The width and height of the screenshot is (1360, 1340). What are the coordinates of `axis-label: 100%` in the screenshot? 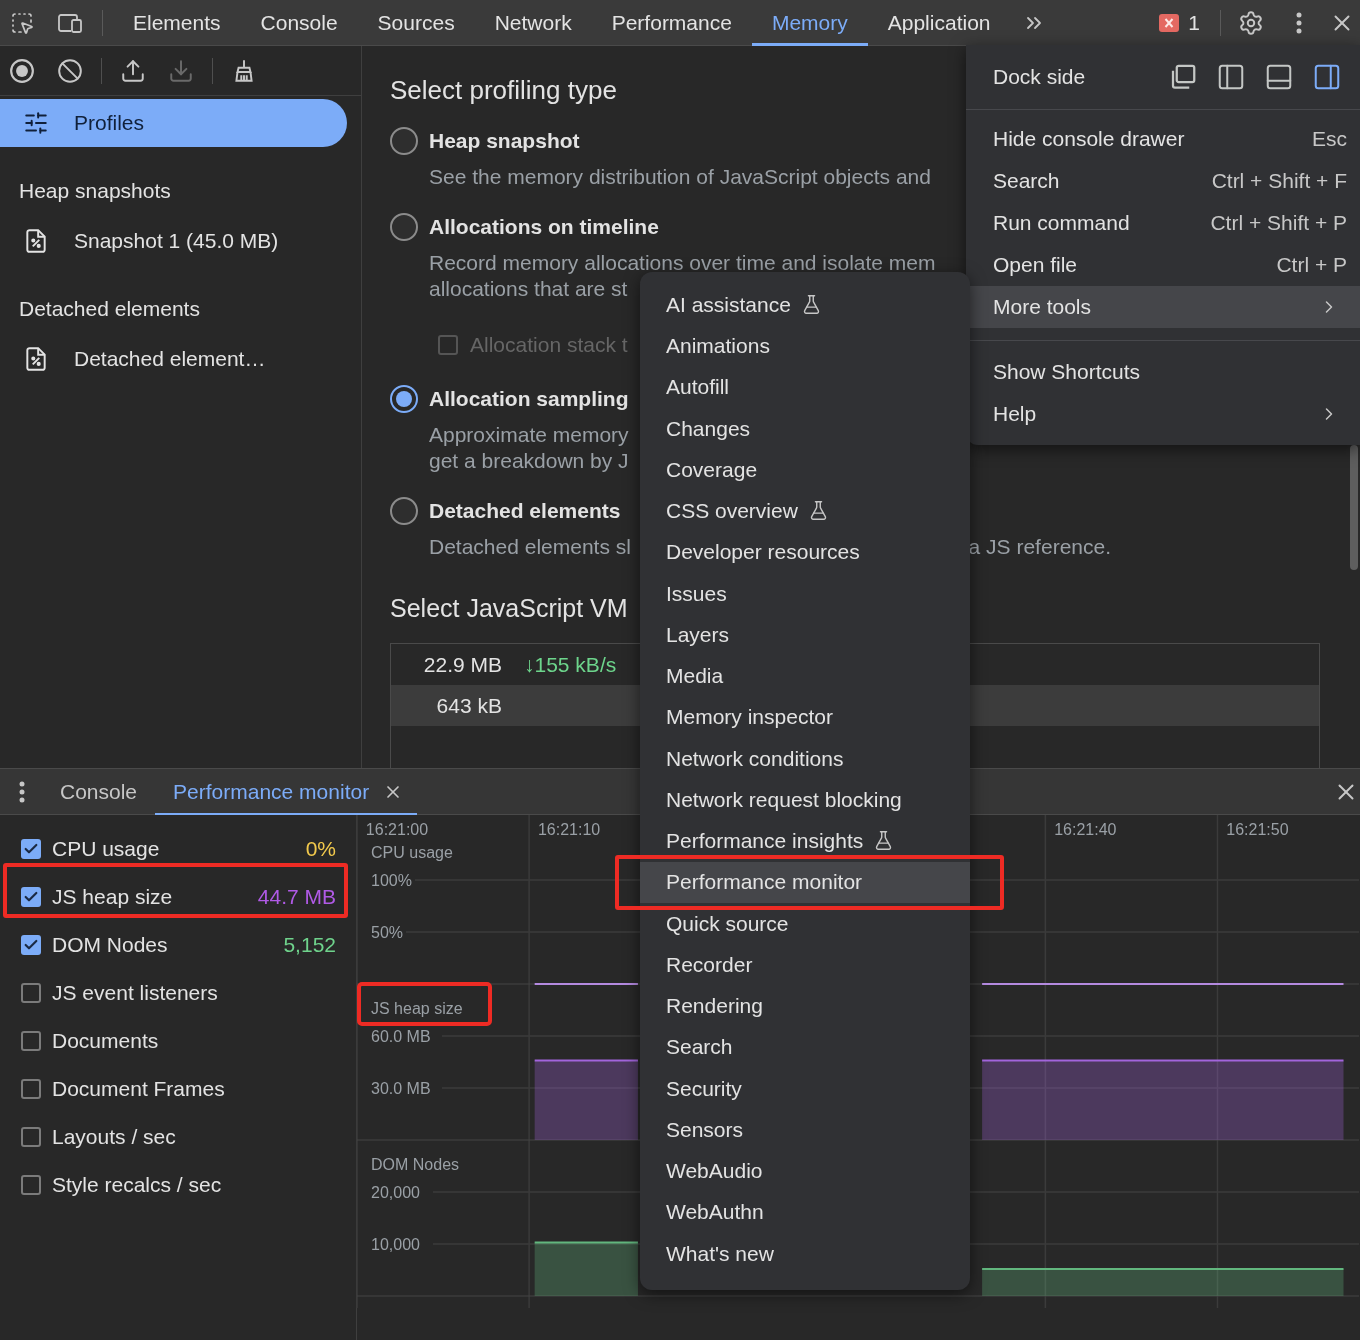 It's located at (391, 880).